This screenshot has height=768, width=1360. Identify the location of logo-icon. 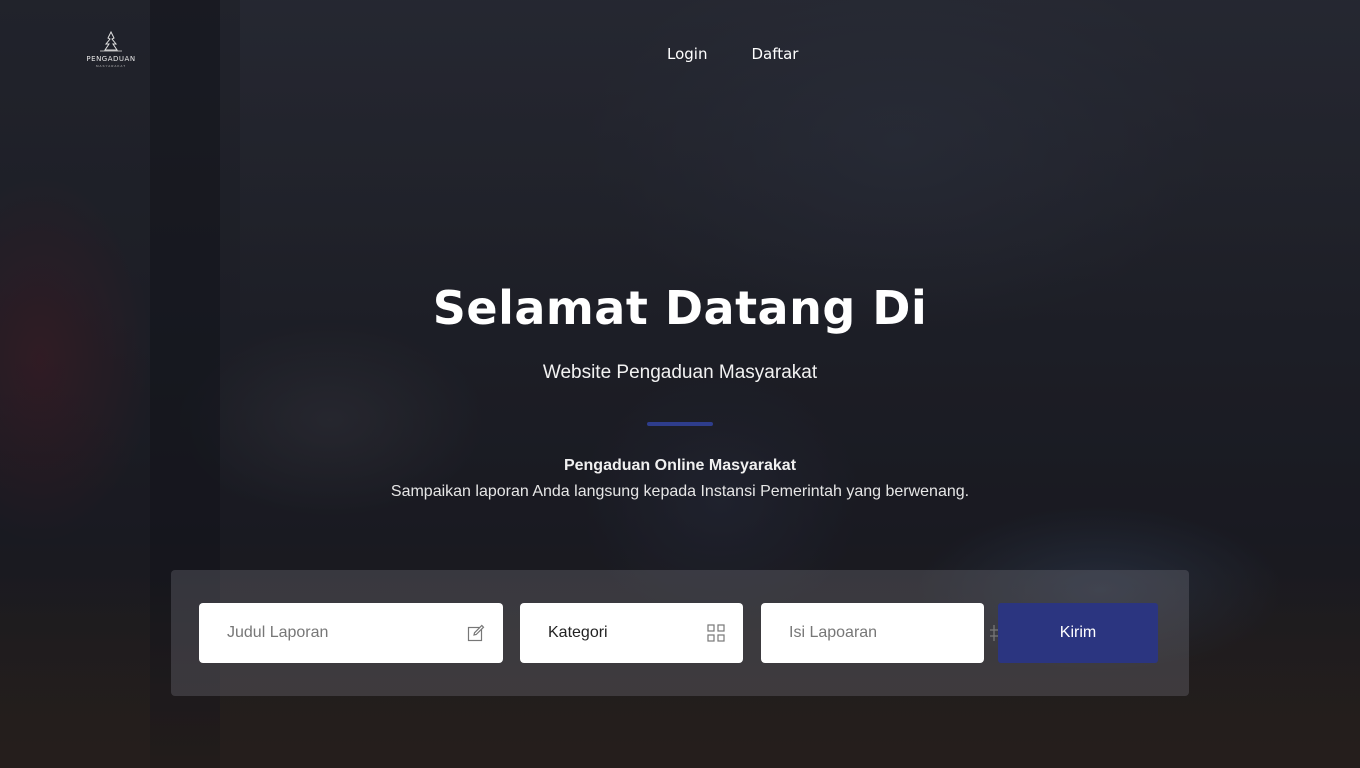
(111, 41).